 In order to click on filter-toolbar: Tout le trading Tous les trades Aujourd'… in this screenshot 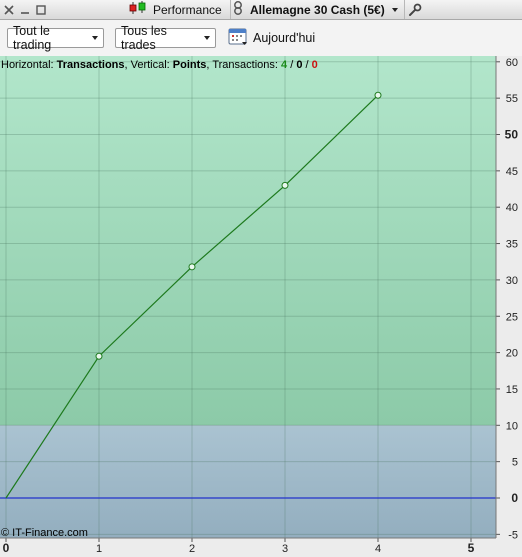, I will do `click(261, 38)`.